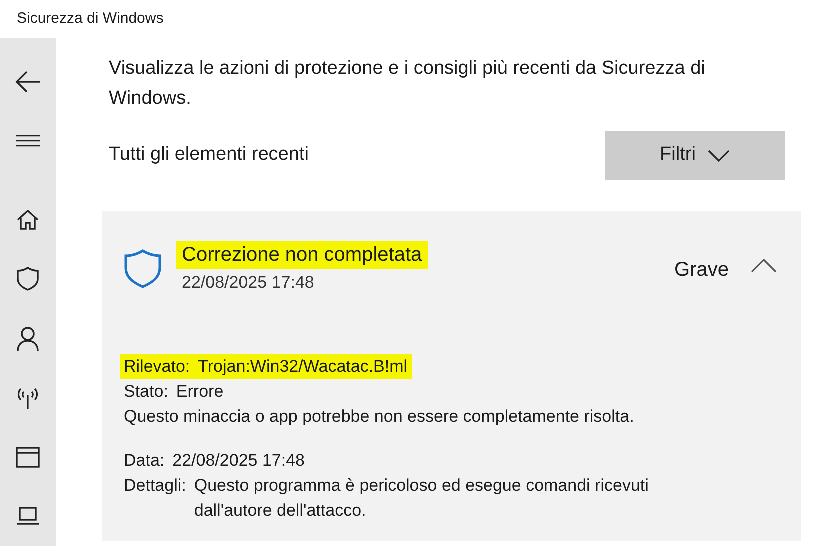 The width and height of the screenshot is (827, 546). I want to click on filter-button: Filtri, so click(695, 155).